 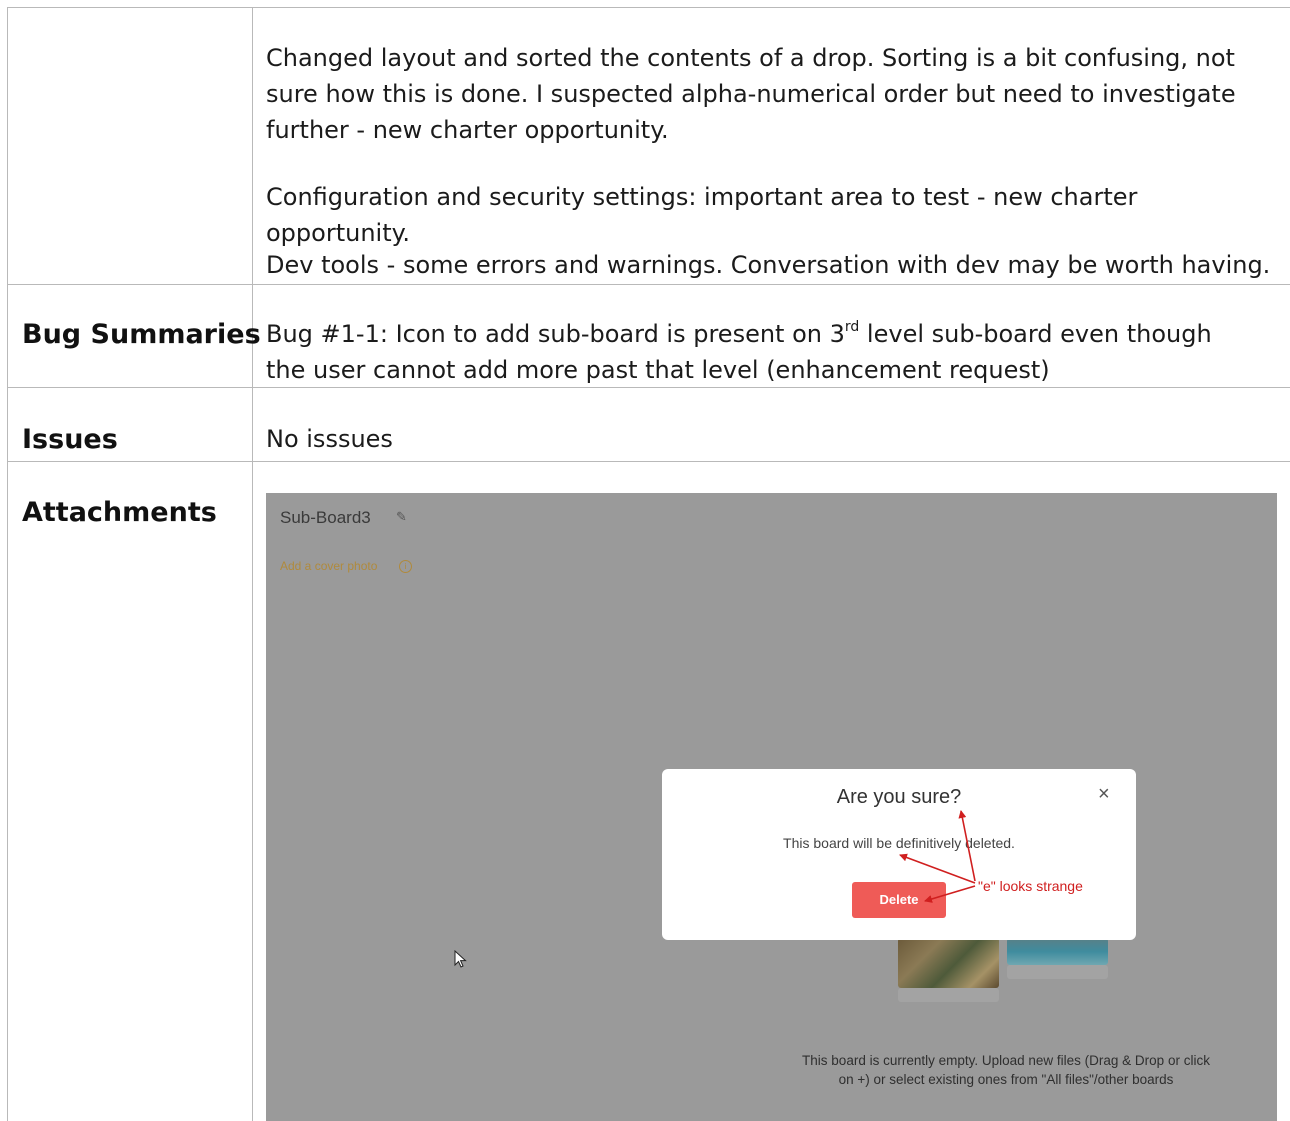 I want to click on bug-summaries-label: Bug Summaries, so click(x=141, y=334).